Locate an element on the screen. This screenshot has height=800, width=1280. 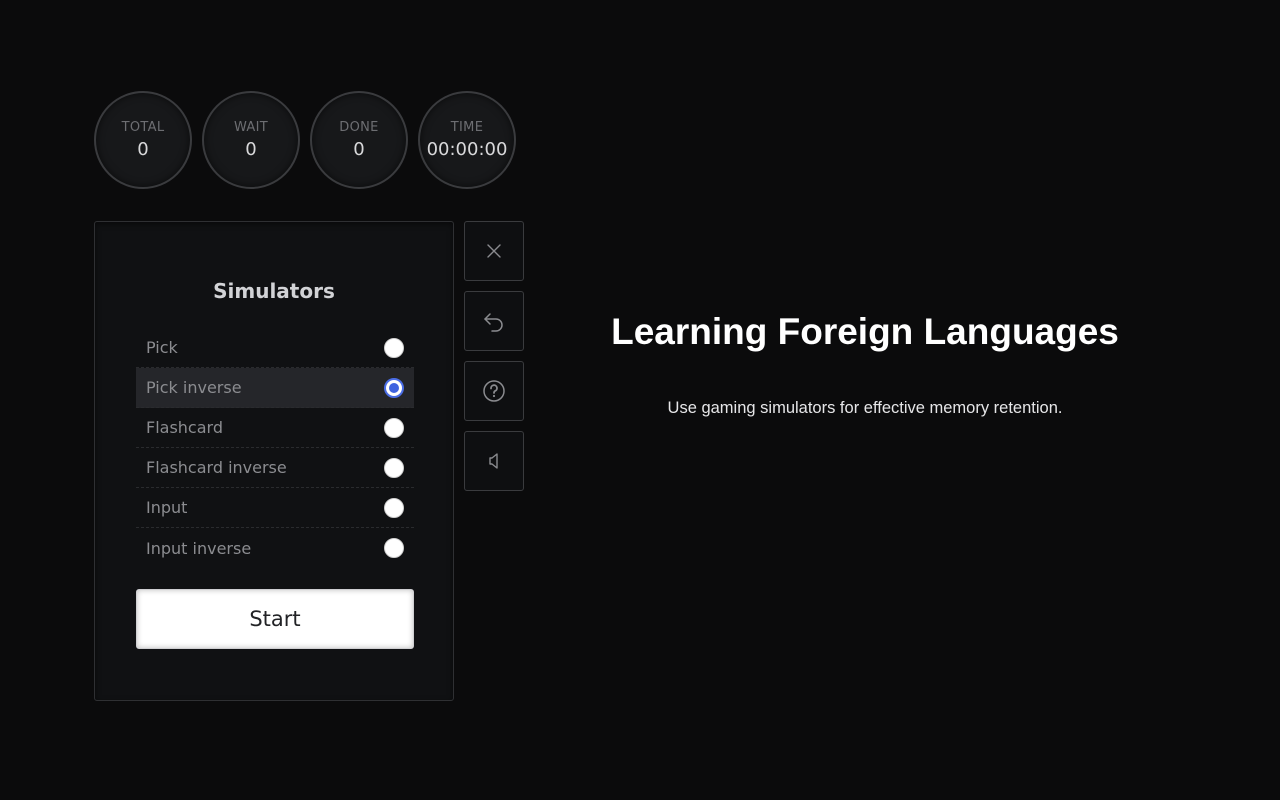
help-icon is located at coordinates (494, 391).